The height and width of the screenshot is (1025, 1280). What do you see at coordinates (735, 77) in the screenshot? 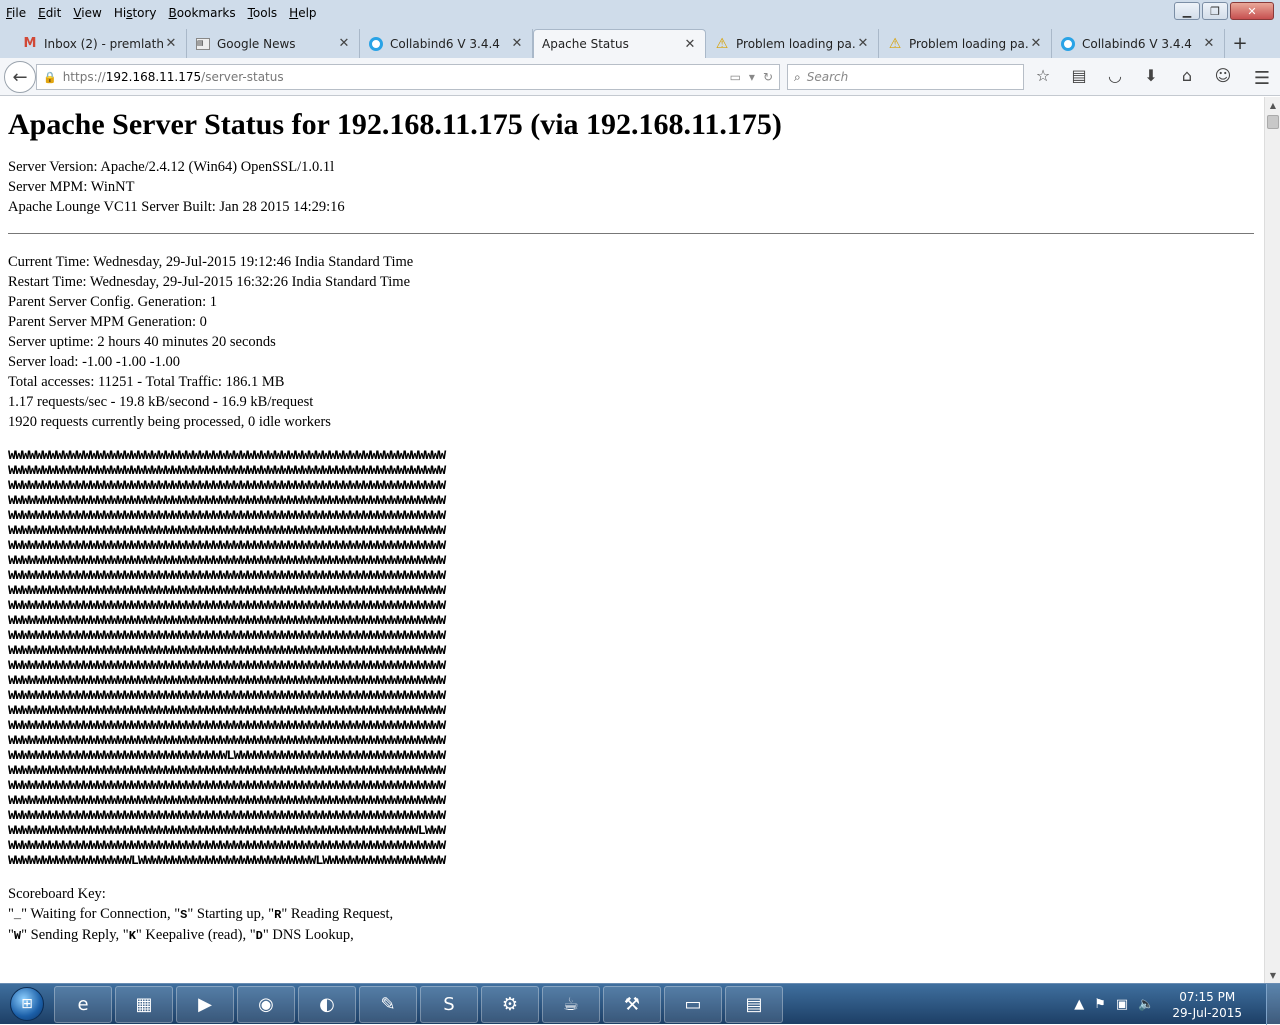
I see `reader-view-icon: ▭` at bounding box center [735, 77].